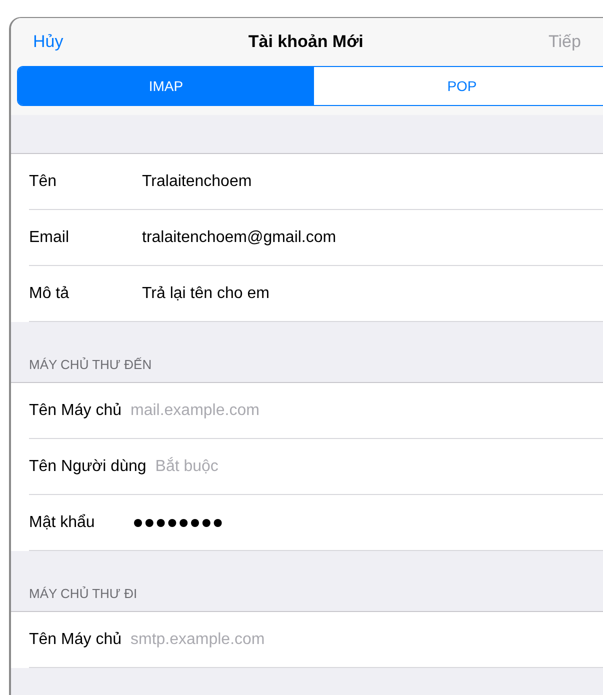  Describe the element at coordinates (166, 86) in the screenshot. I see `segment-tab: IMAP` at that location.